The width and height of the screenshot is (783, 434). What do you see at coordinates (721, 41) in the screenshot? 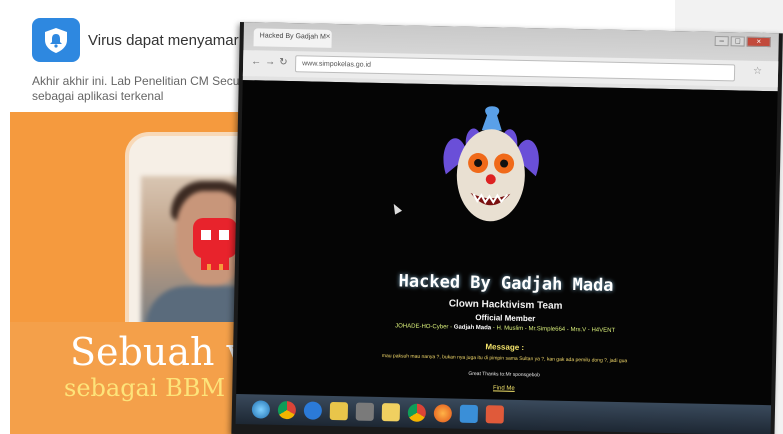
I see `minimize-icon: –` at bounding box center [721, 41].